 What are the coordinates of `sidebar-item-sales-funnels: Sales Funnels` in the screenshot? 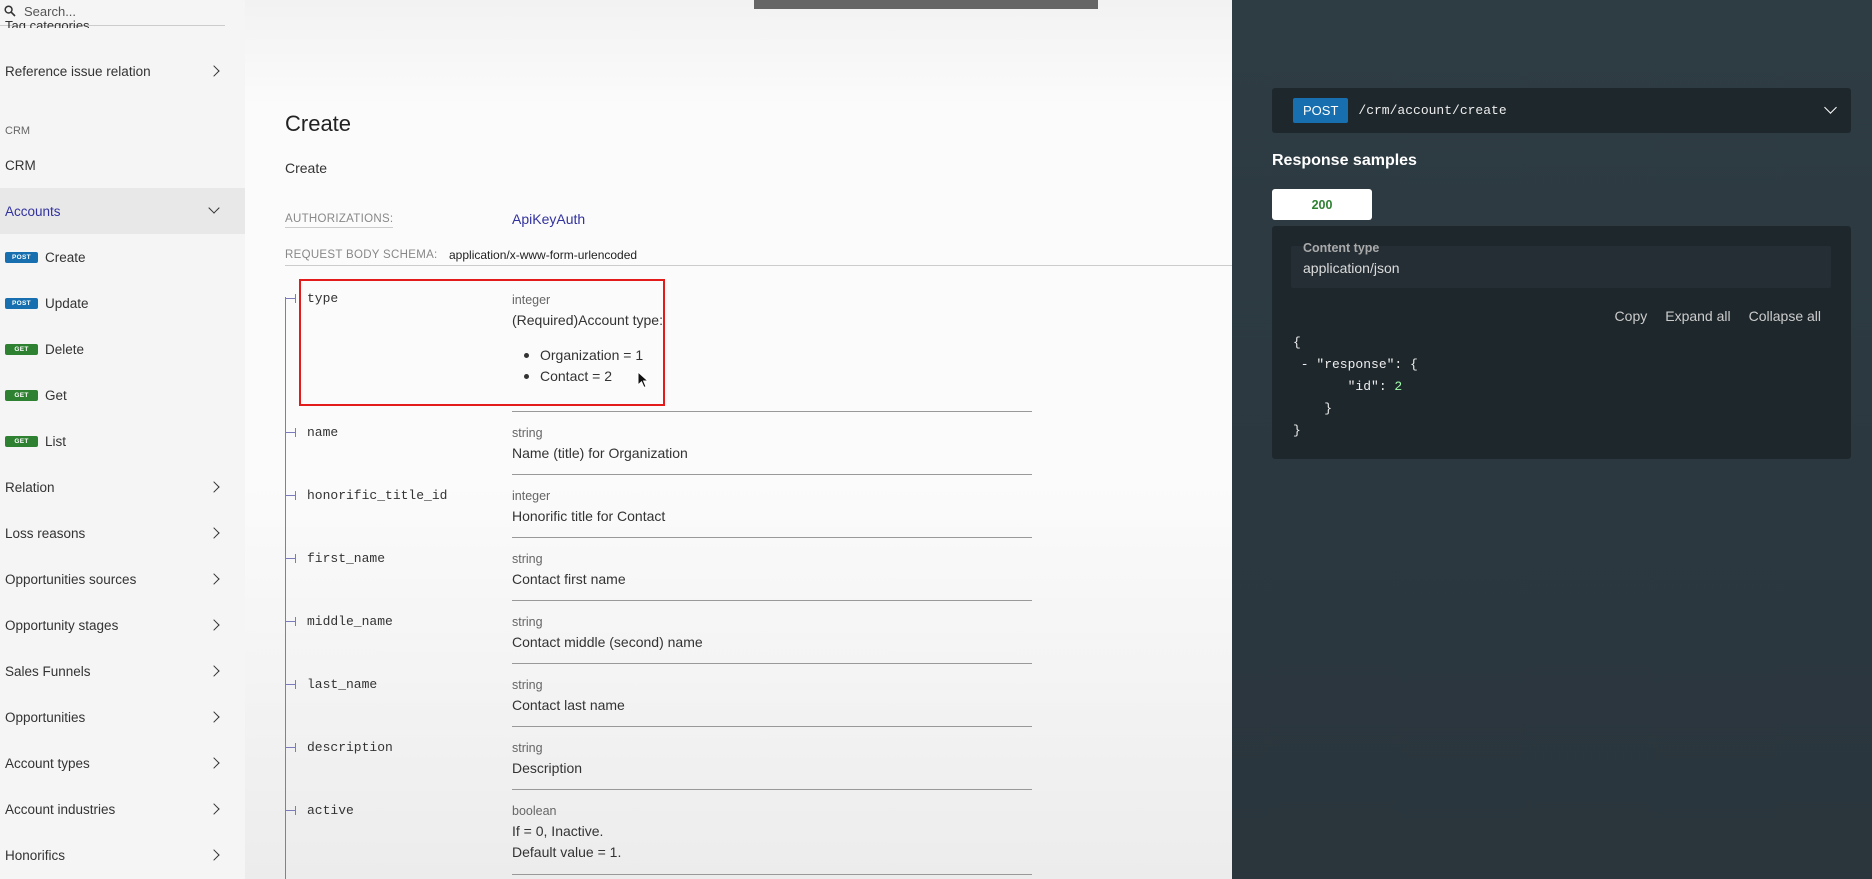 It's located at (122, 671).